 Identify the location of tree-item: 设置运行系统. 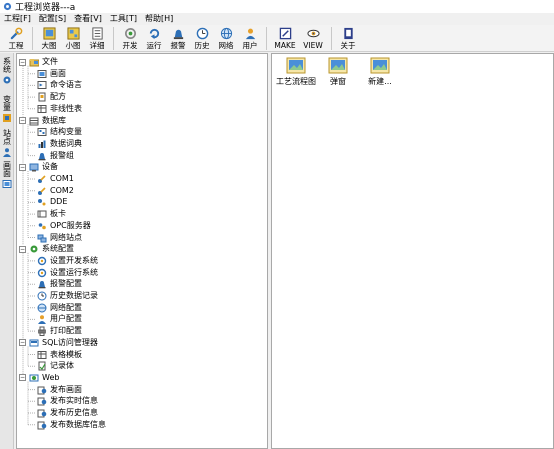
(67, 273).